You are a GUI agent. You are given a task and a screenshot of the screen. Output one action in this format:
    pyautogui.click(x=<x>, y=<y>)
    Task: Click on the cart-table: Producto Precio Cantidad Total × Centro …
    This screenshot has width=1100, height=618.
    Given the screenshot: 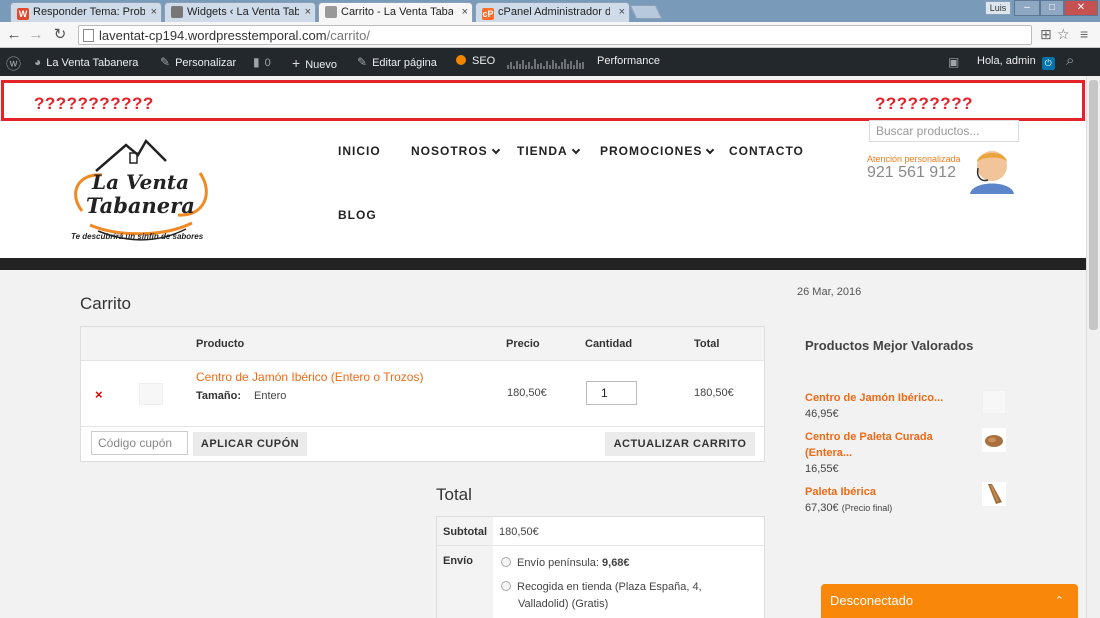 What is the action you would take?
    pyautogui.click(x=422, y=394)
    